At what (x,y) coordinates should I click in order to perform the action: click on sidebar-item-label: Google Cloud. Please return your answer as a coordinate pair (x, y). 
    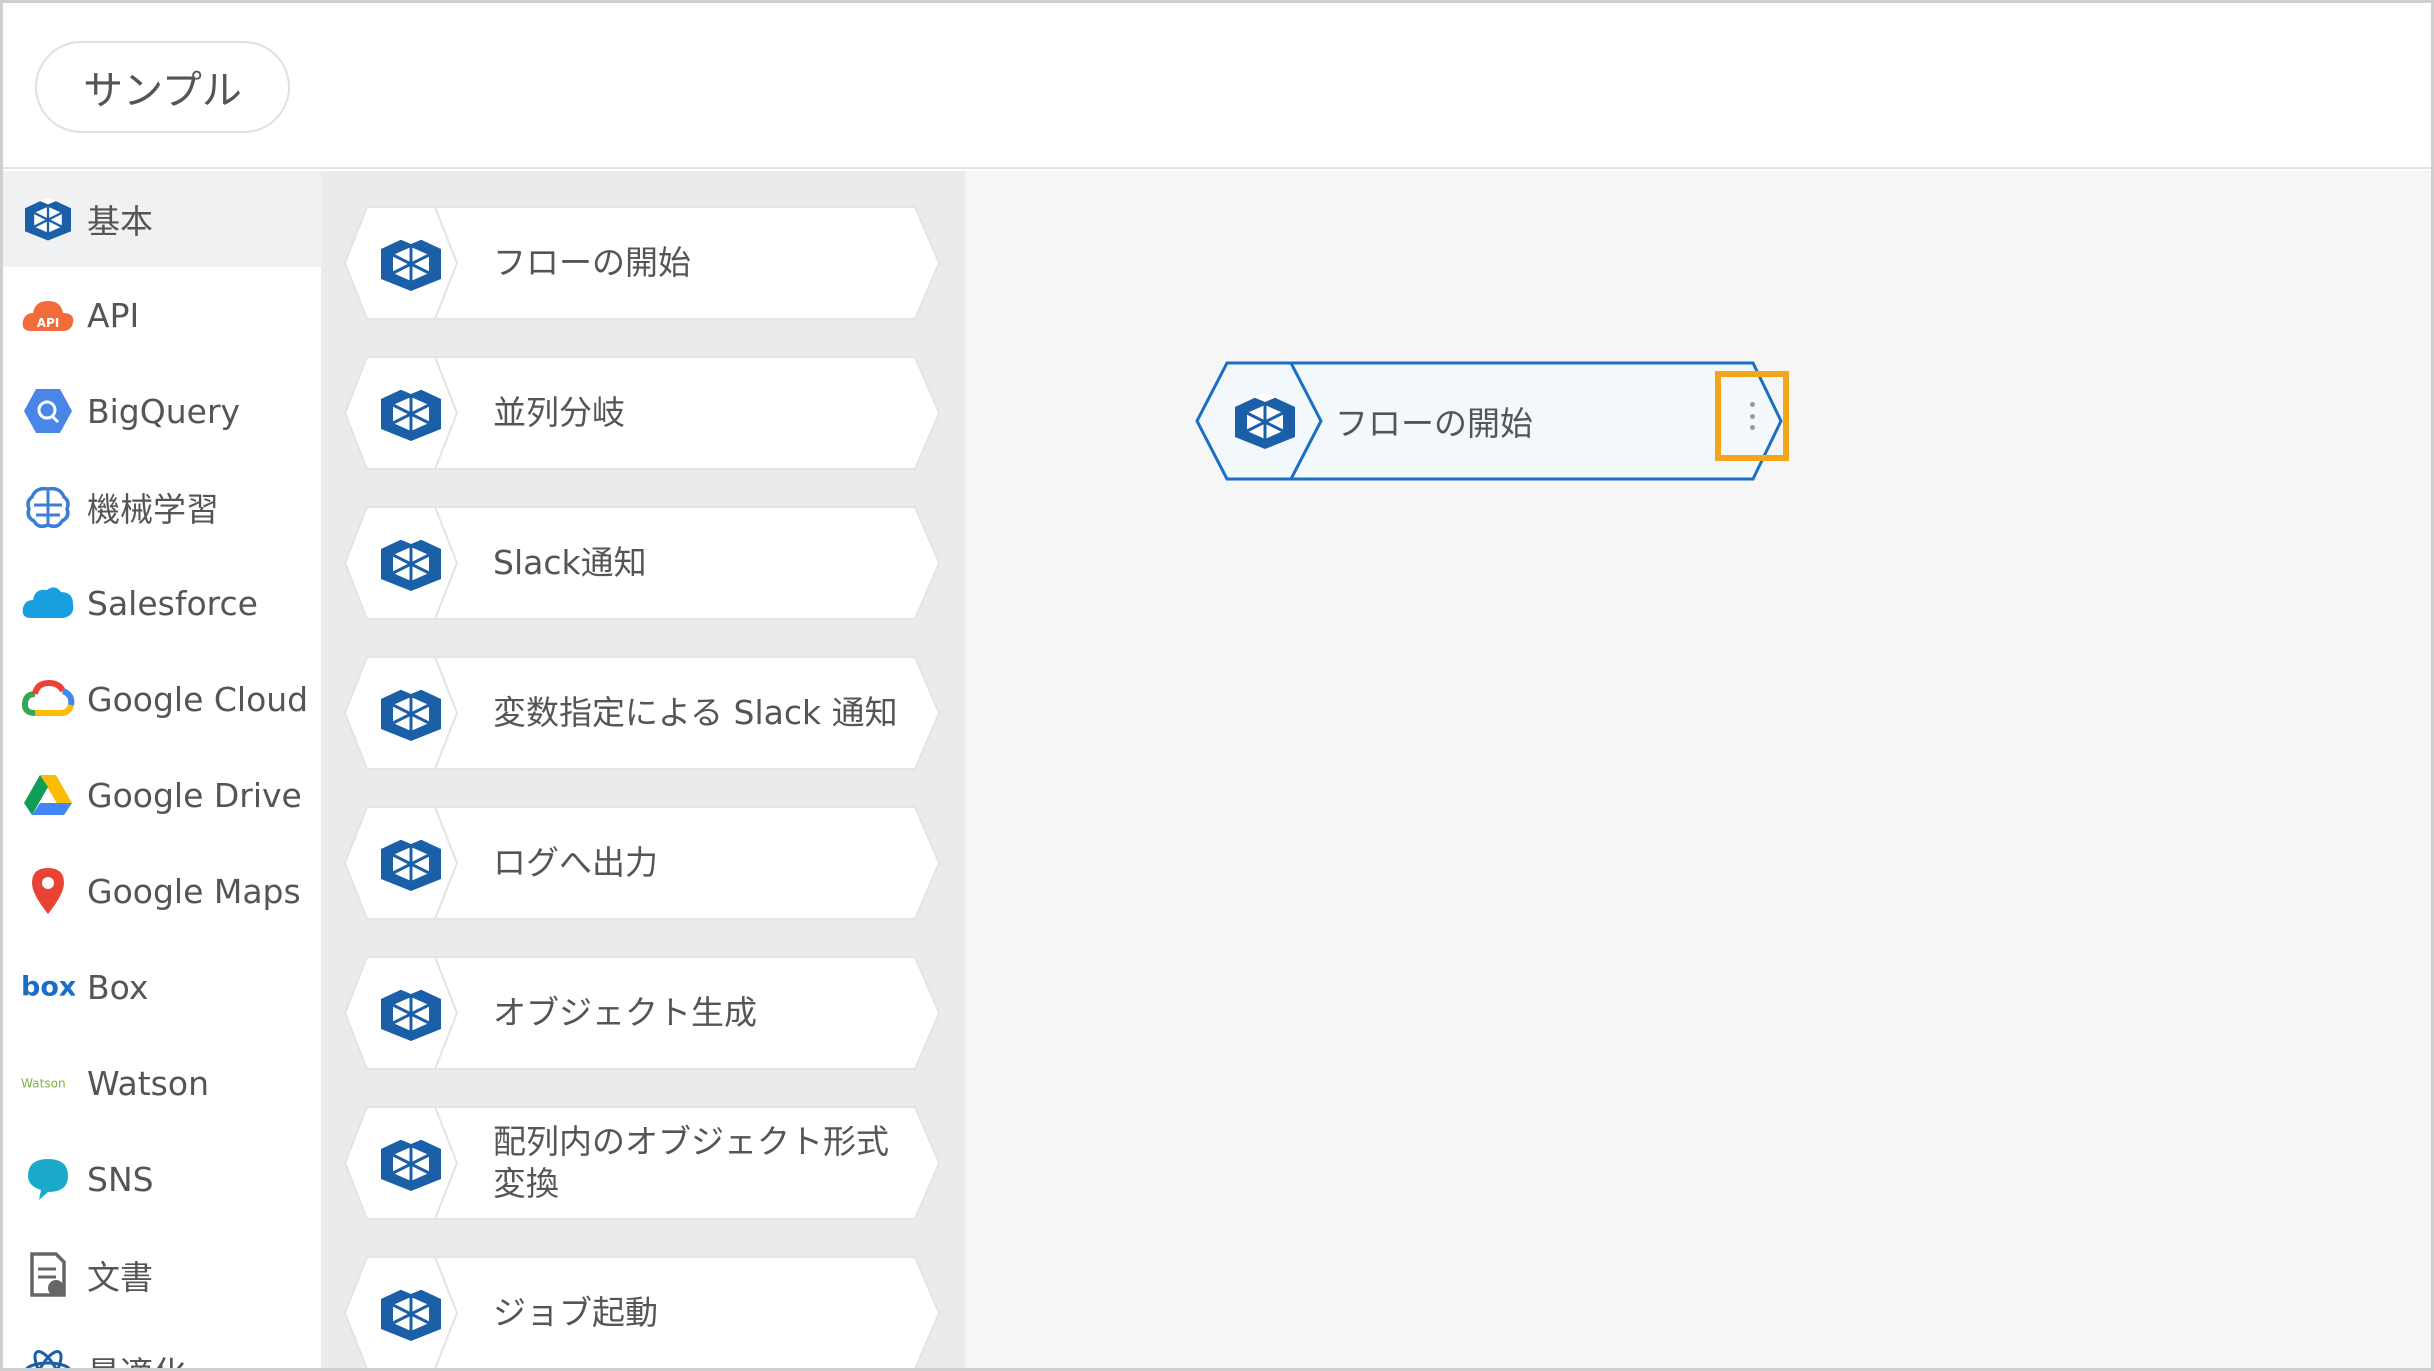
    Looking at the image, I should click on (198, 699).